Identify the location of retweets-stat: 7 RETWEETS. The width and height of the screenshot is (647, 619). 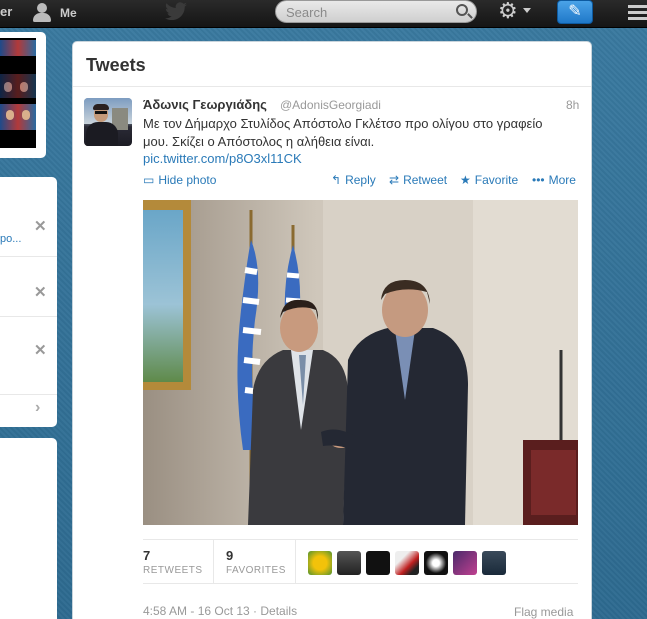
(173, 562).